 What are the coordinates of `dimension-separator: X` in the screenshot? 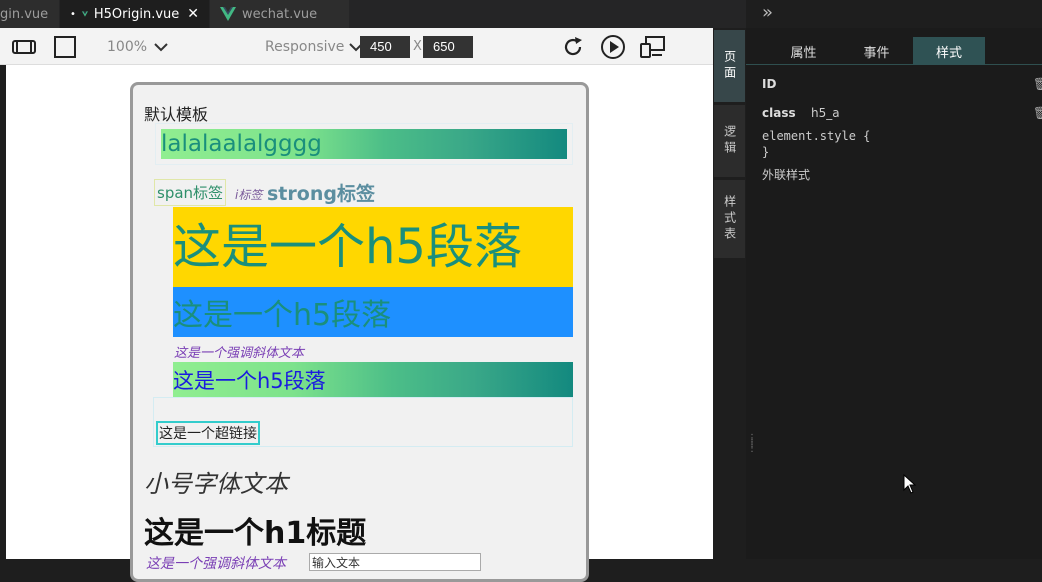 It's located at (417, 46).